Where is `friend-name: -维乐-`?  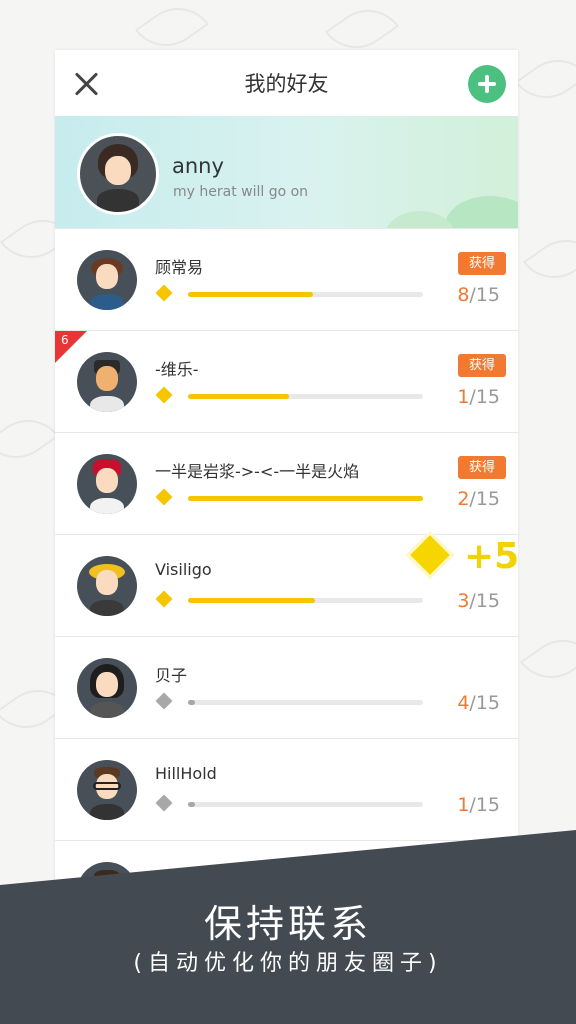
friend-name: -维乐- is located at coordinates (177, 369).